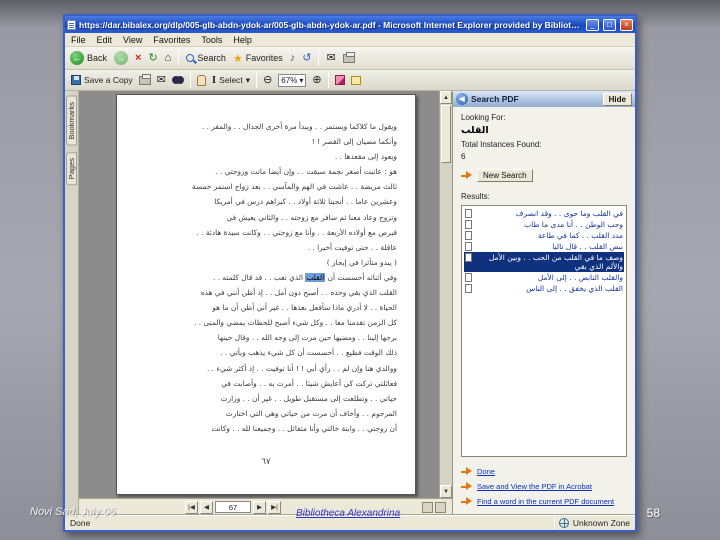  What do you see at coordinates (617, 99) in the screenshot?
I see `hide-pane-button: Hide` at bounding box center [617, 99].